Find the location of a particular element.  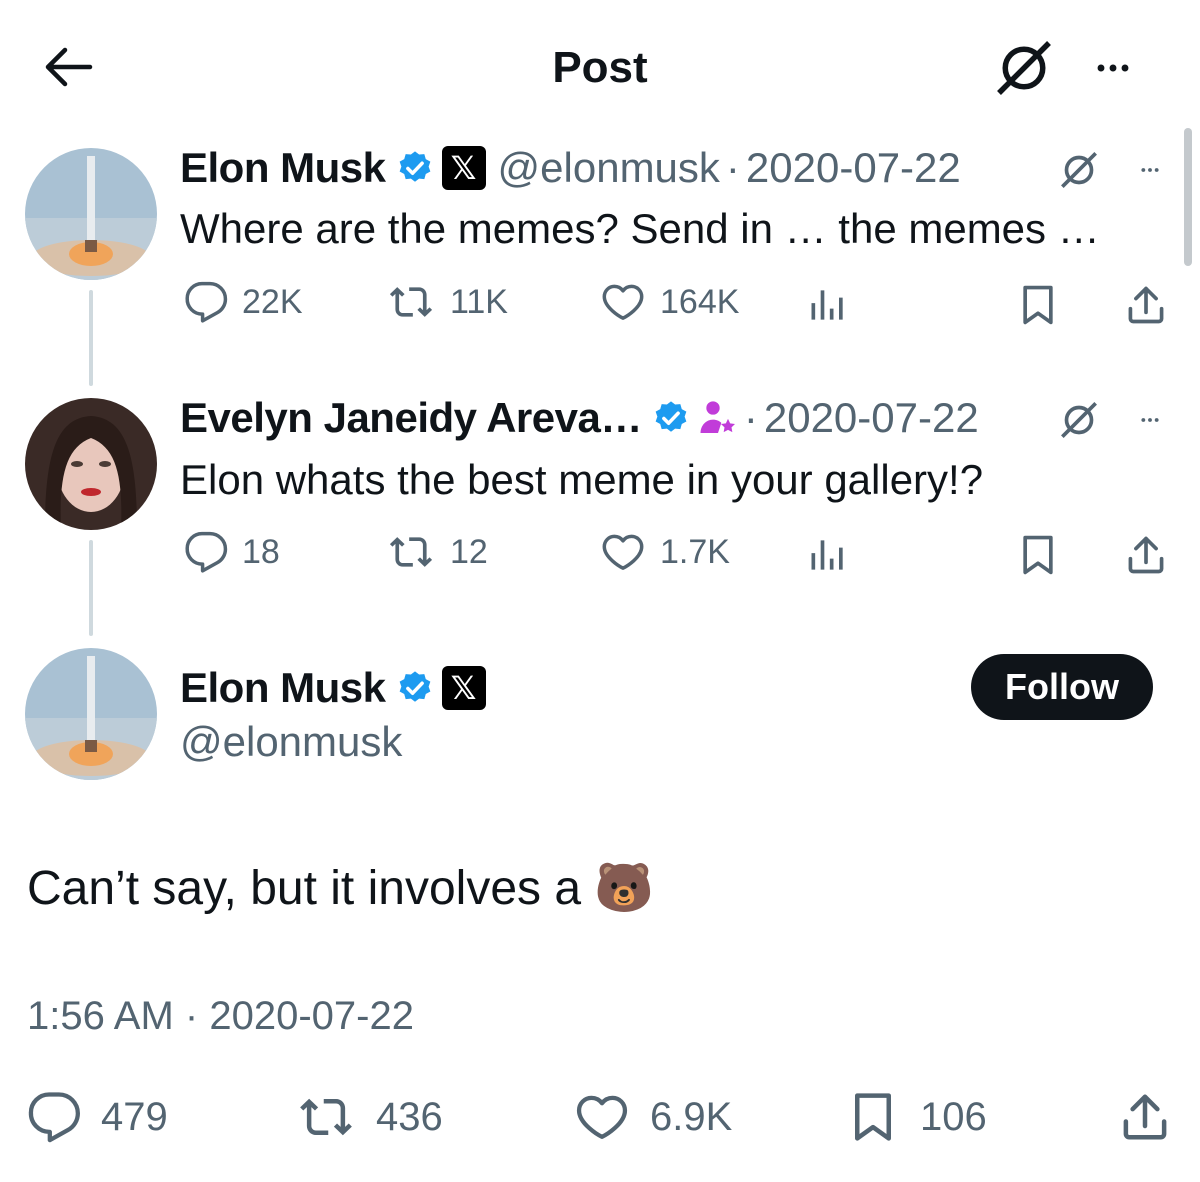

reply-count: 479 is located at coordinates (134, 1116).